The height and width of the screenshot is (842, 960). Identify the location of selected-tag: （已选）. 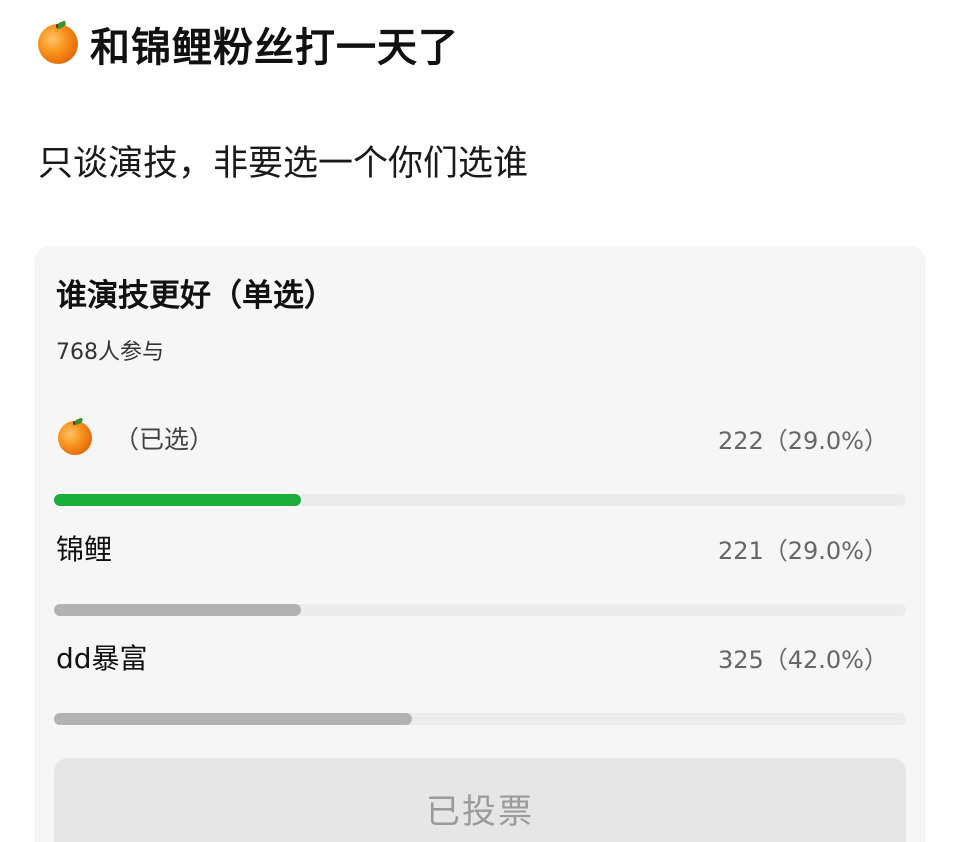
(164, 439).